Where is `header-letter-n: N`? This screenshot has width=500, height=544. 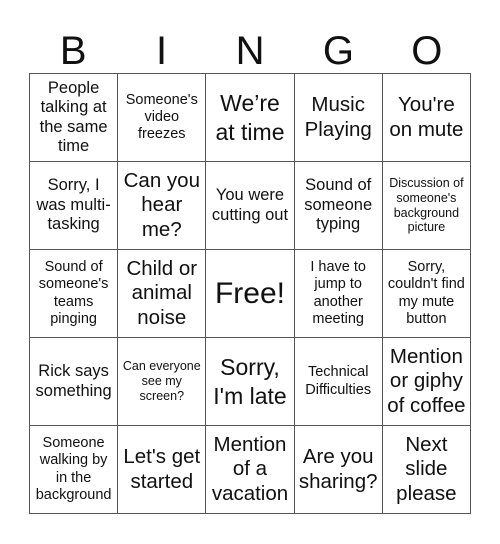 header-letter-n: N is located at coordinates (250, 51).